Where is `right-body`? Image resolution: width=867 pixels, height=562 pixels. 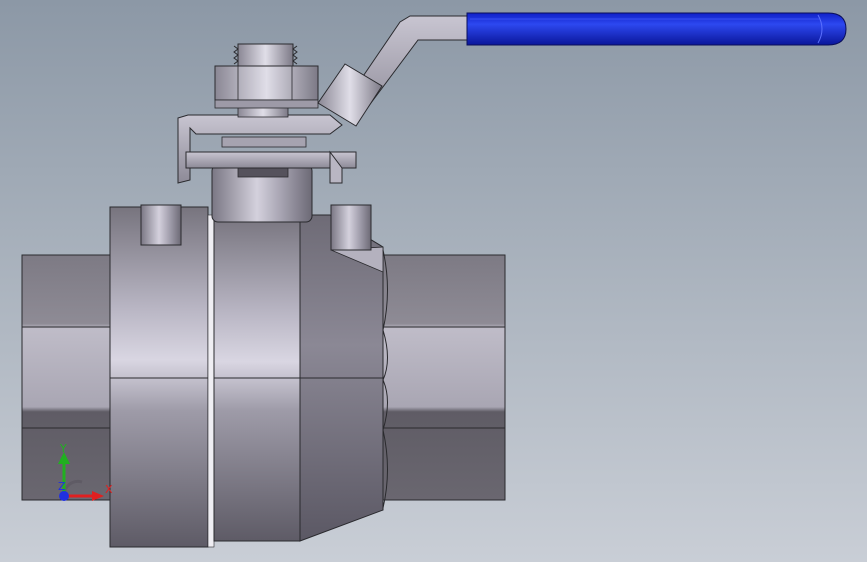 right-body is located at coordinates (343, 373).